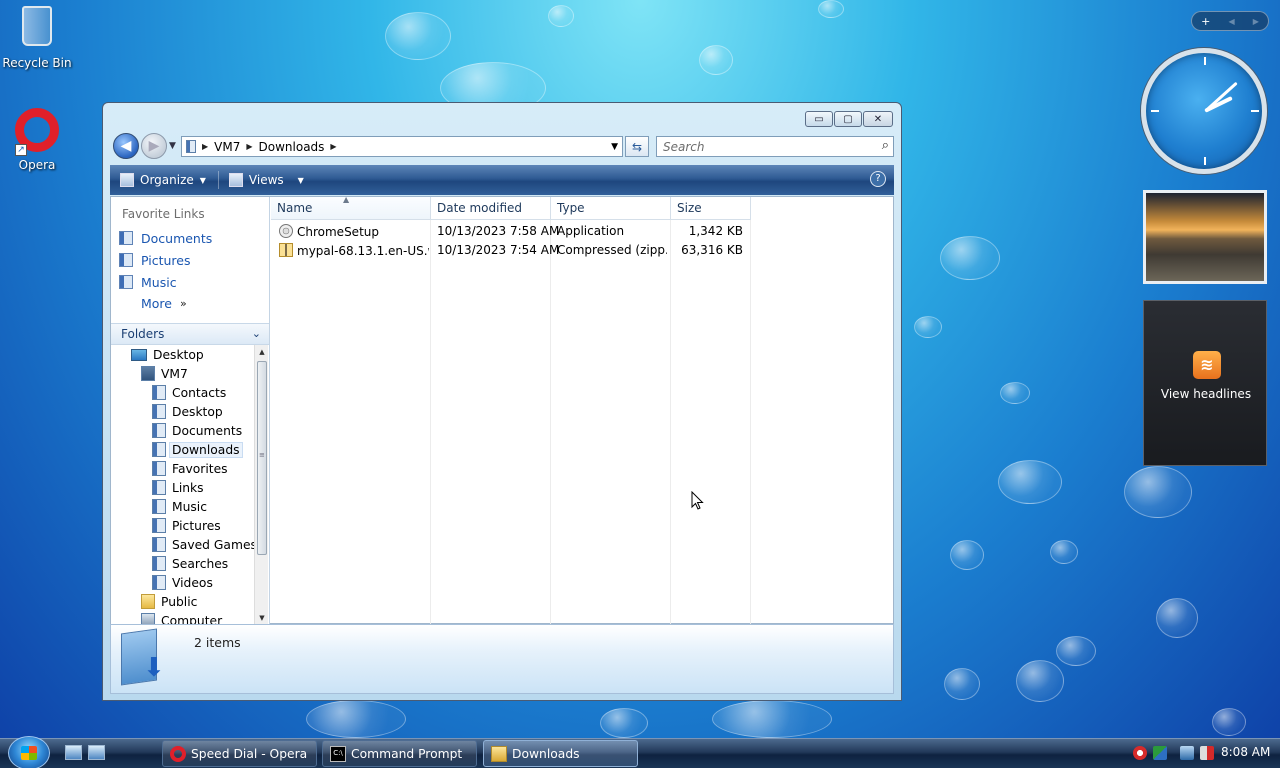 The height and width of the screenshot is (768, 1280). I want to click on breadcrumb-downloads: Downloads, so click(292, 147).